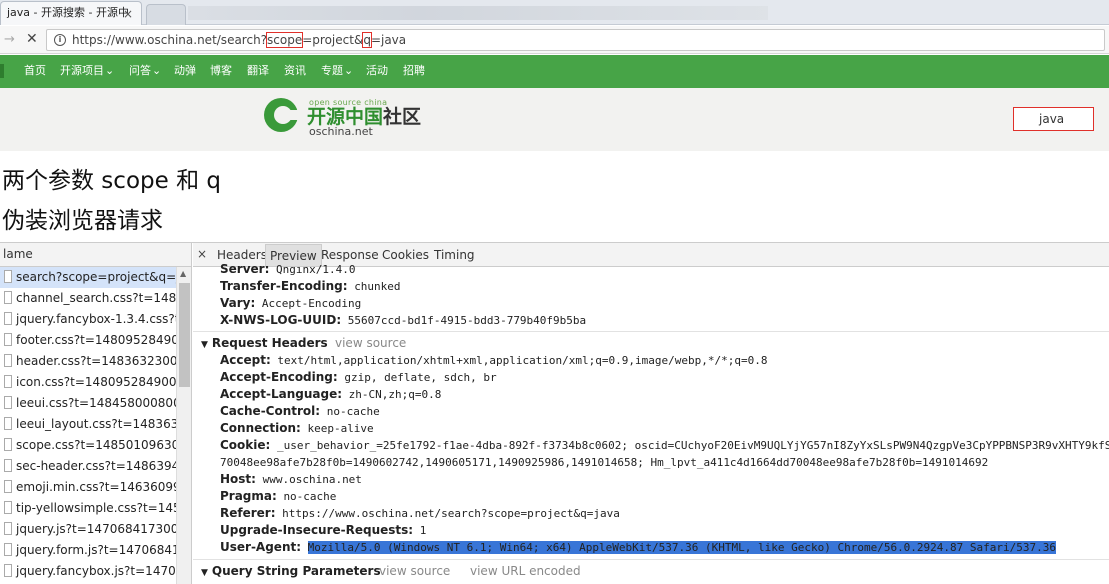  What do you see at coordinates (32, 39) in the screenshot?
I see `stop-icon: ✕` at bounding box center [32, 39].